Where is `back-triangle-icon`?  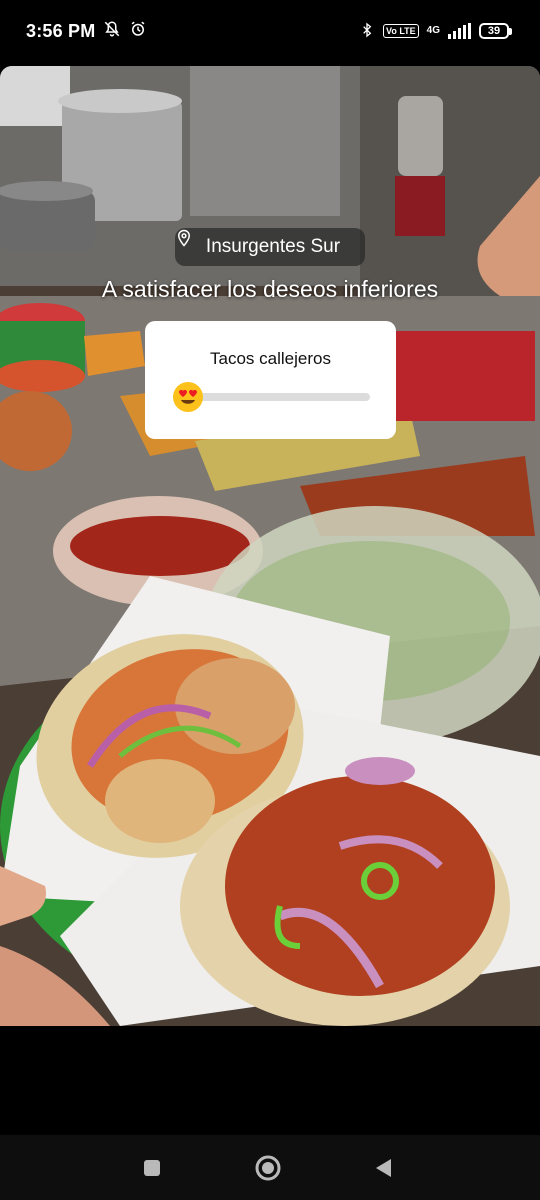
back-triangle-icon is located at coordinates (384, 1168).